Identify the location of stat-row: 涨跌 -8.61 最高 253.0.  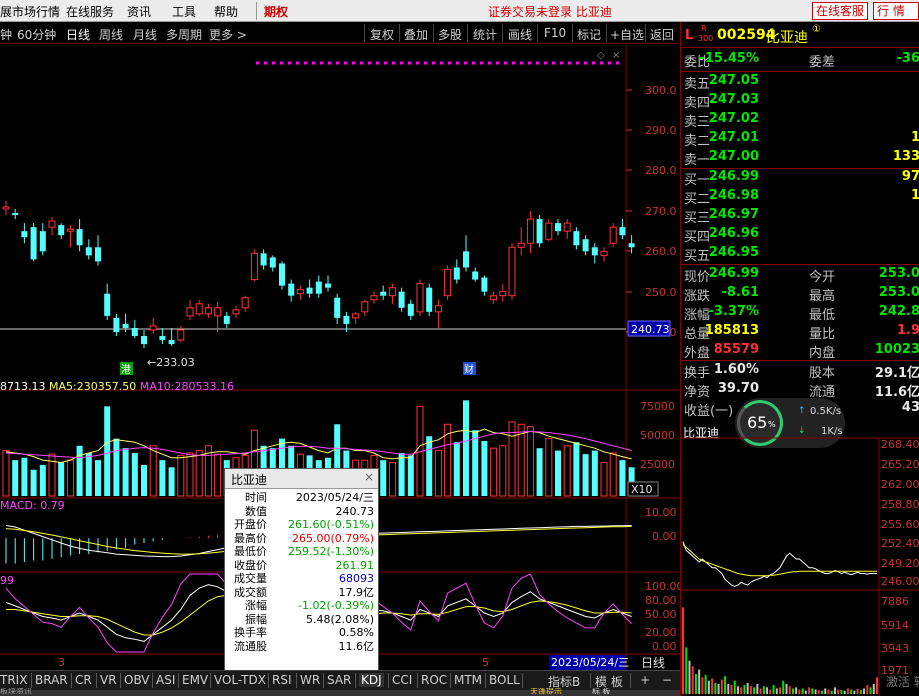
(800, 294).